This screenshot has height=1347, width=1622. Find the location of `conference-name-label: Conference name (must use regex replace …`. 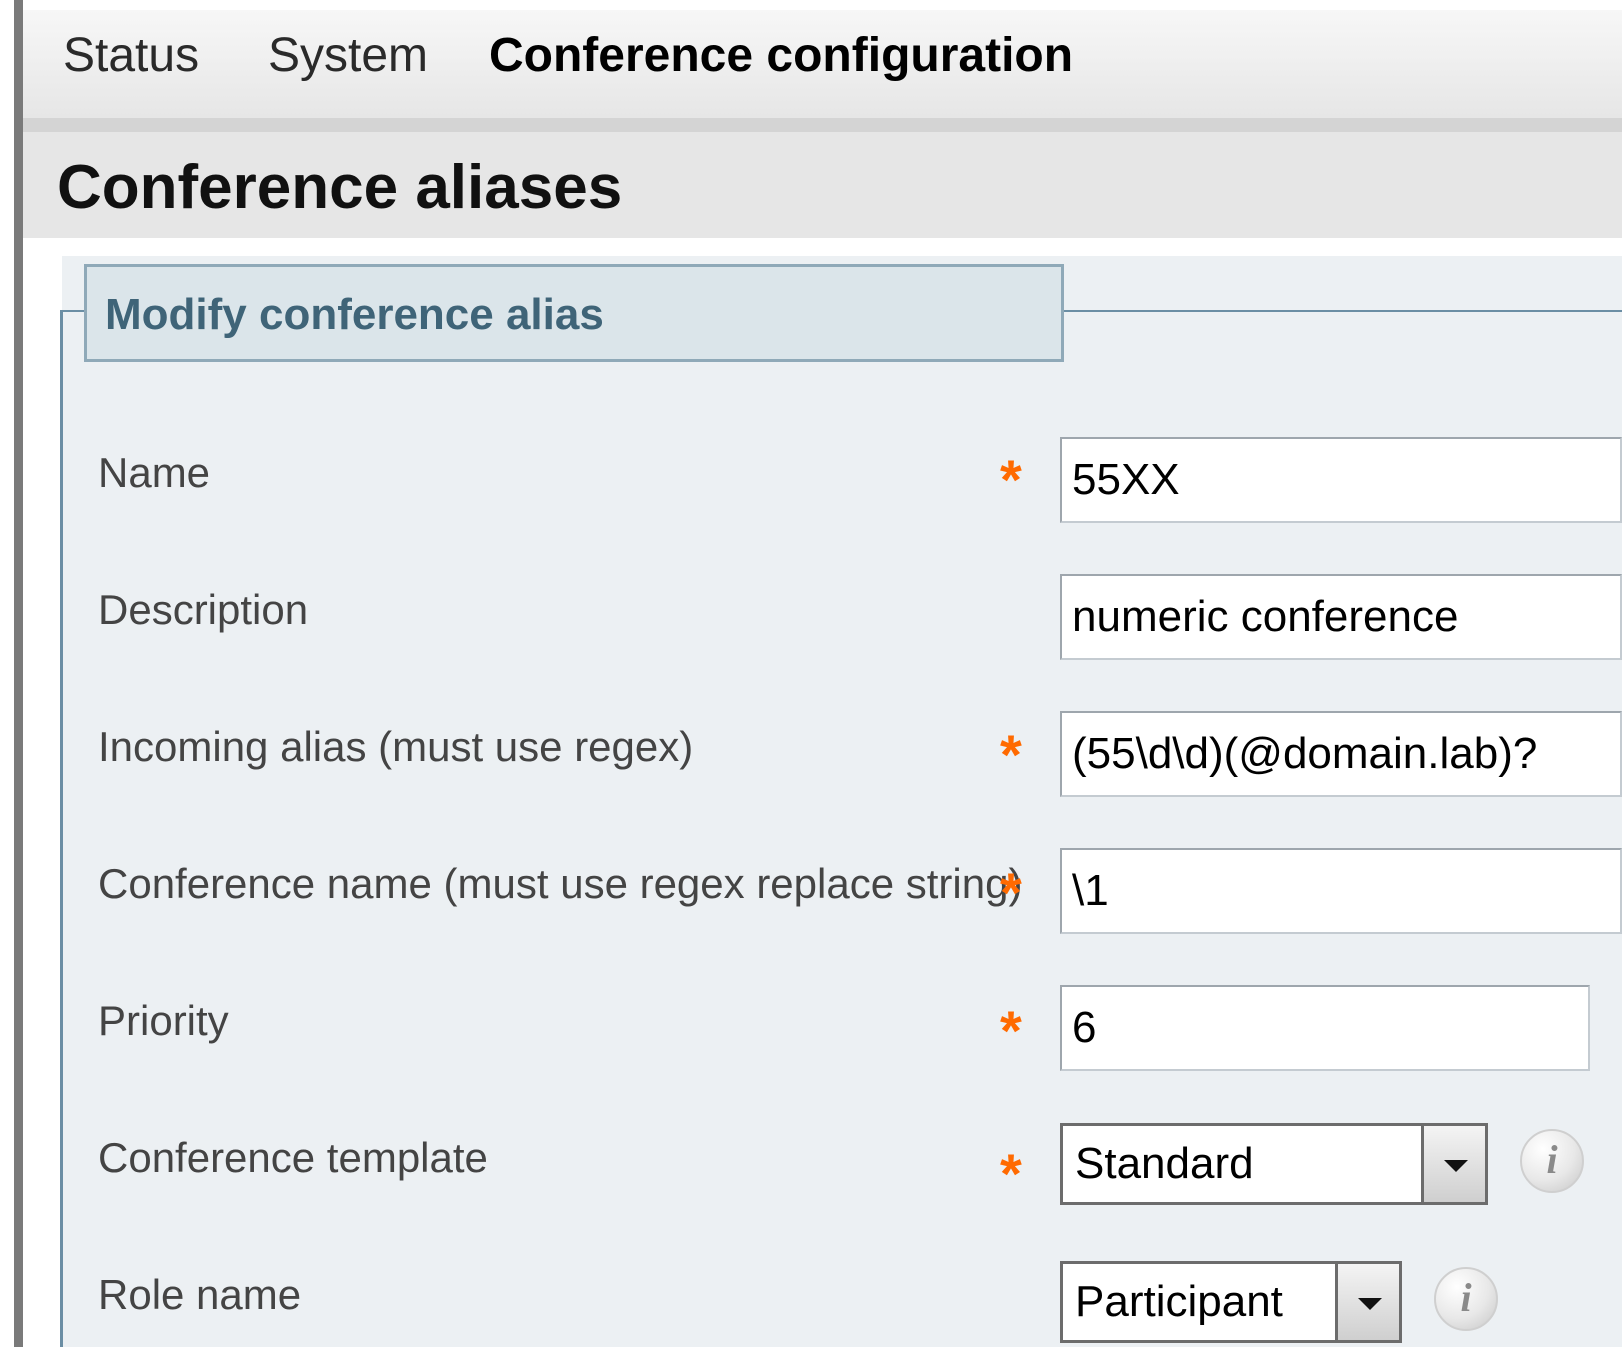

conference-name-label: Conference name (must use regex replace … is located at coordinates (560, 883).